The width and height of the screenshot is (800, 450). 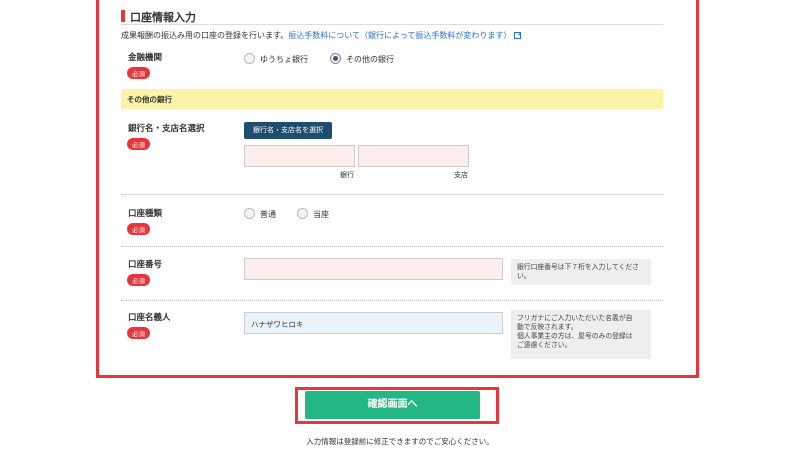 I want to click on radio-yucho-label: ゆうちょ銀行, so click(x=284, y=59).